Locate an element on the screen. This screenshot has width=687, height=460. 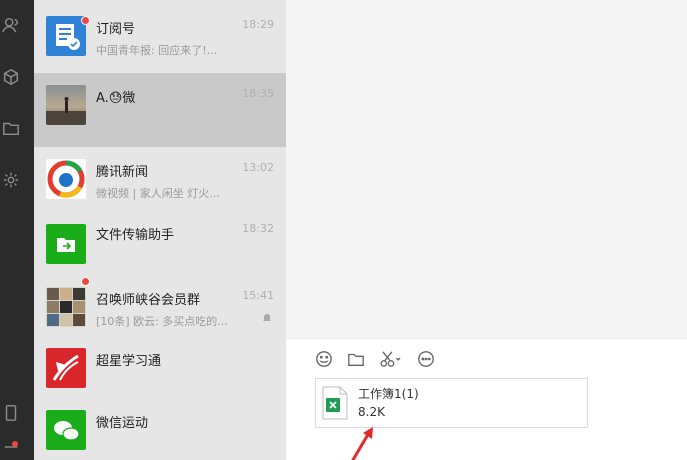
chat-name: 召唤师峡谷会员群 is located at coordinates (148, 300).